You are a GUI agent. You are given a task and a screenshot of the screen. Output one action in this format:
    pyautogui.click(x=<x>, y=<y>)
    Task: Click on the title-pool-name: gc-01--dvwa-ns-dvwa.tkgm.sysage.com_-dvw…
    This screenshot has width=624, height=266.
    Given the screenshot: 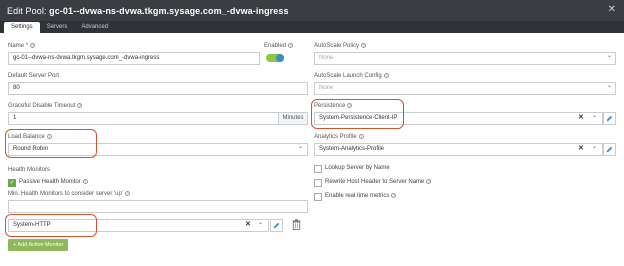 What is the action you would take?
    pyautogui.click(x=169, y=10)
    